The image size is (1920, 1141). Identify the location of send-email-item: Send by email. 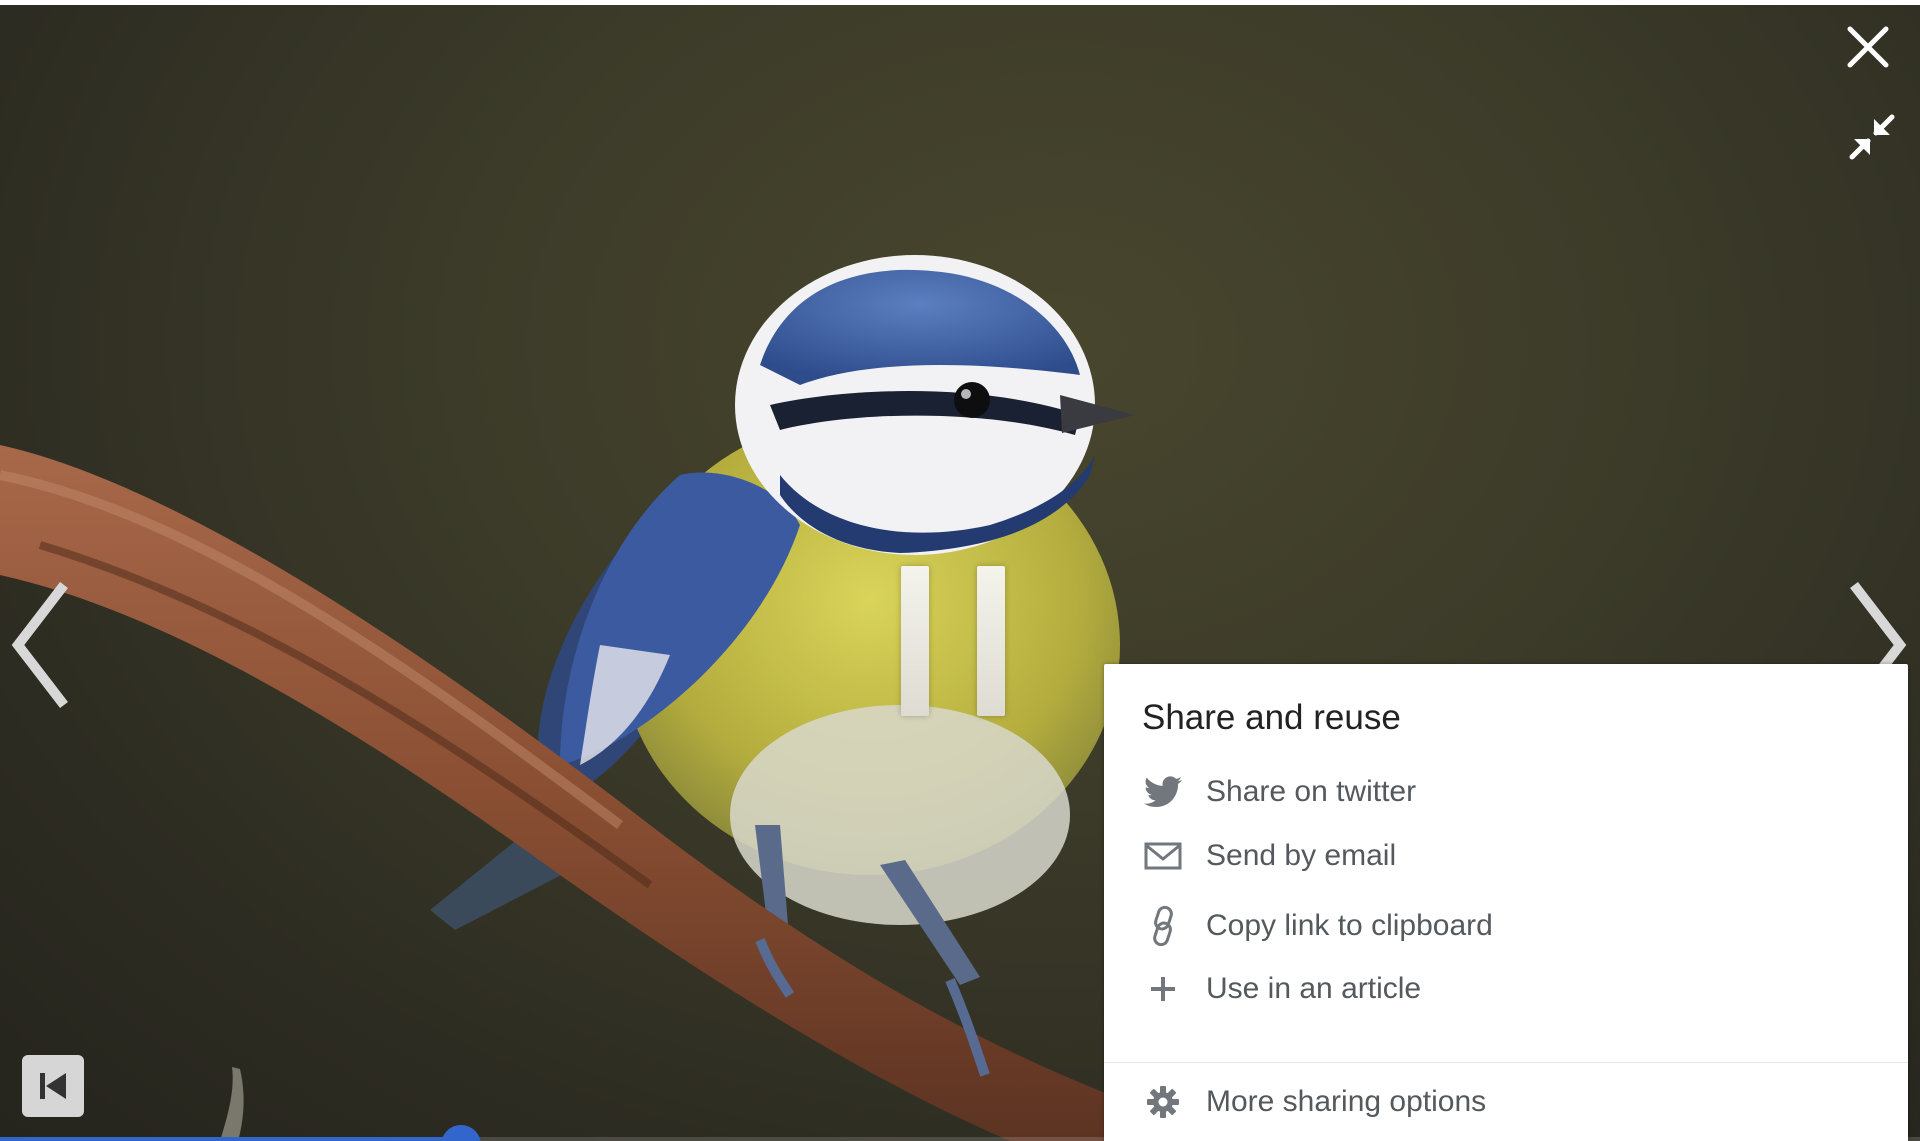
(1512, 856).